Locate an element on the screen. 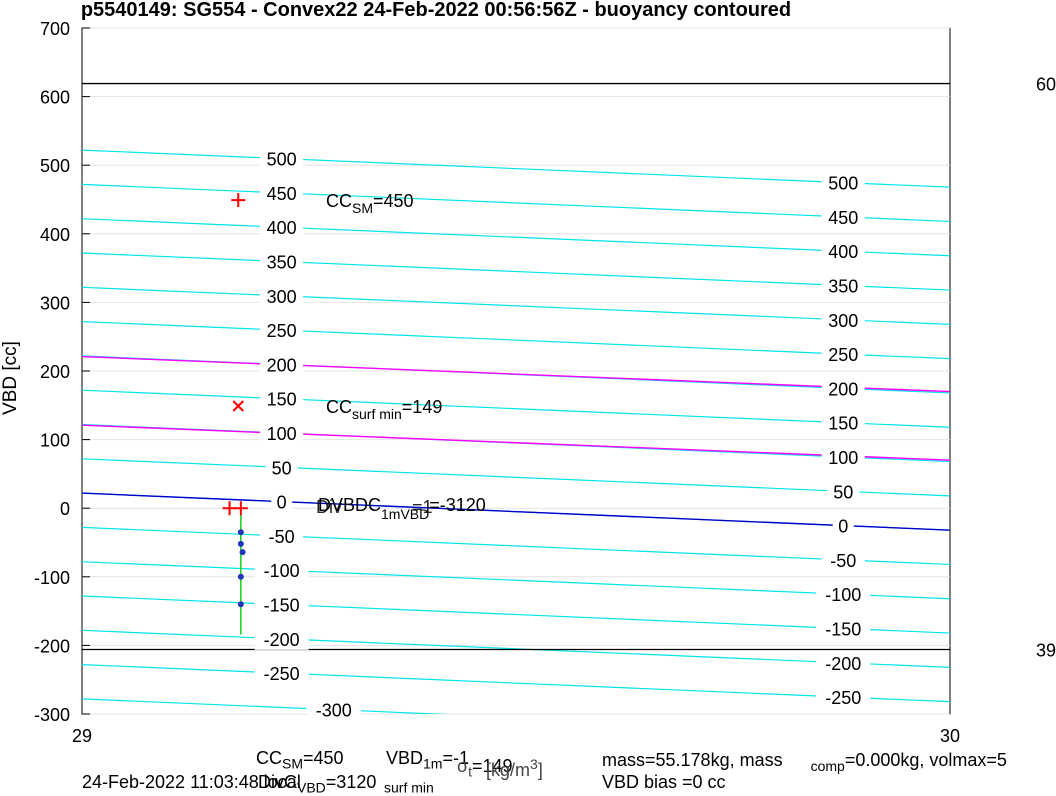  footer-cc-sub: SM is located at coordinates (292, 763).